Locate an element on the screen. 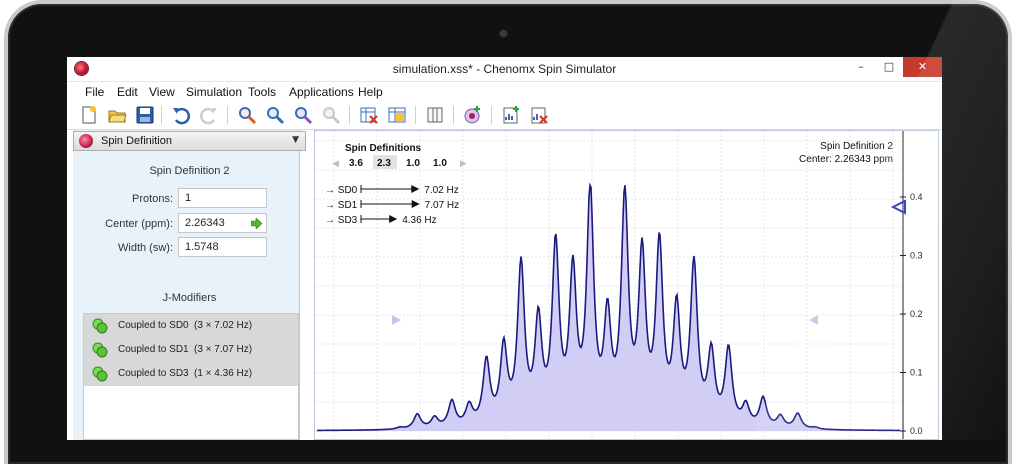 This screenshot has width=1016, height=464. chevron-down-icon: ▼ is located at coordinates (295, 140).